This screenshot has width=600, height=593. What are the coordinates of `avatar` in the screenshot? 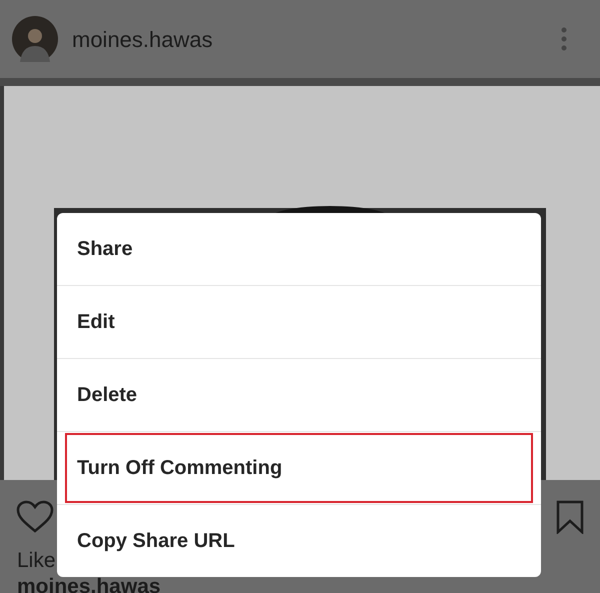 It's located at (35, 39).